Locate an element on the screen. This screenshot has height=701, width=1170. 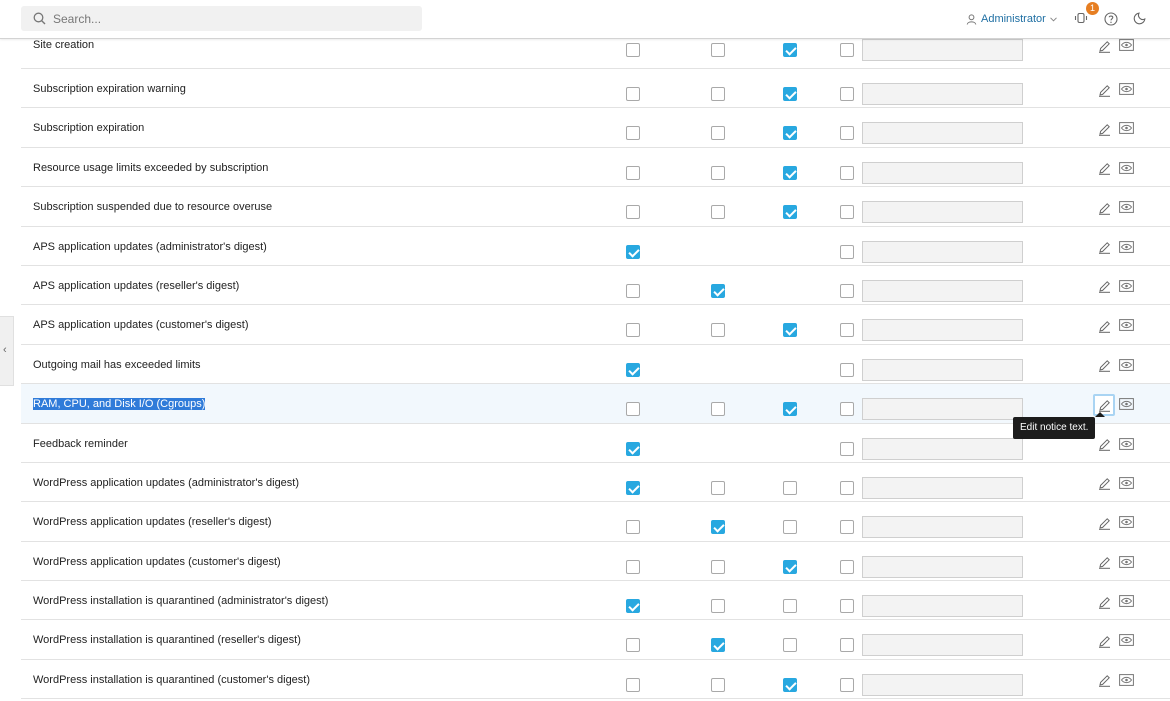
search-input is located at coordinates (233, 18).